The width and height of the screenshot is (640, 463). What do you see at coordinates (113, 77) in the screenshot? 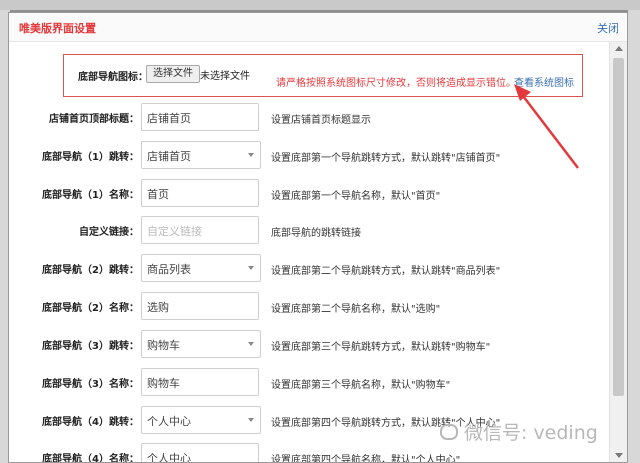
I see `nav-icon-label: 底部导航图标：` at bounding box center [113, 77].